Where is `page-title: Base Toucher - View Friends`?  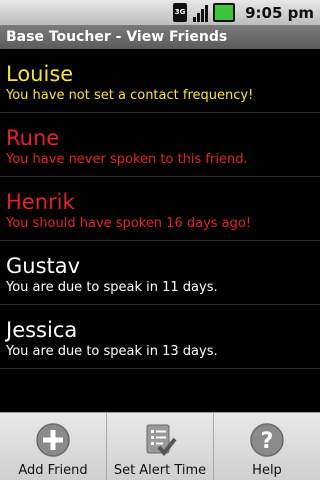
page-title: Base Toucher - View Friends is located at coordinates (117, 37).